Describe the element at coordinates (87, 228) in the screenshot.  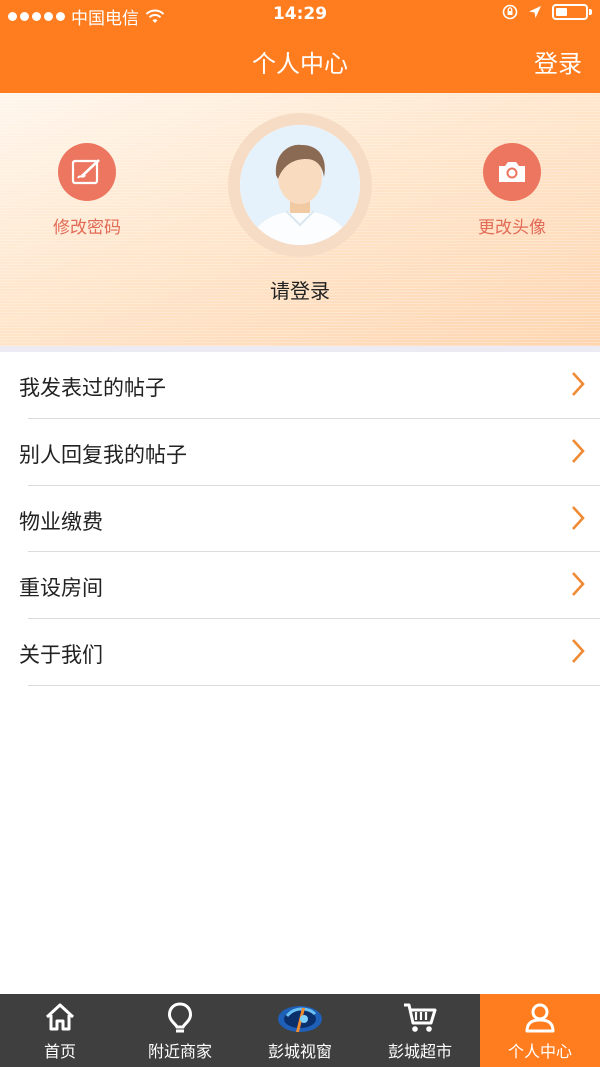
I see `change-password-label: 修改密码` at that location.